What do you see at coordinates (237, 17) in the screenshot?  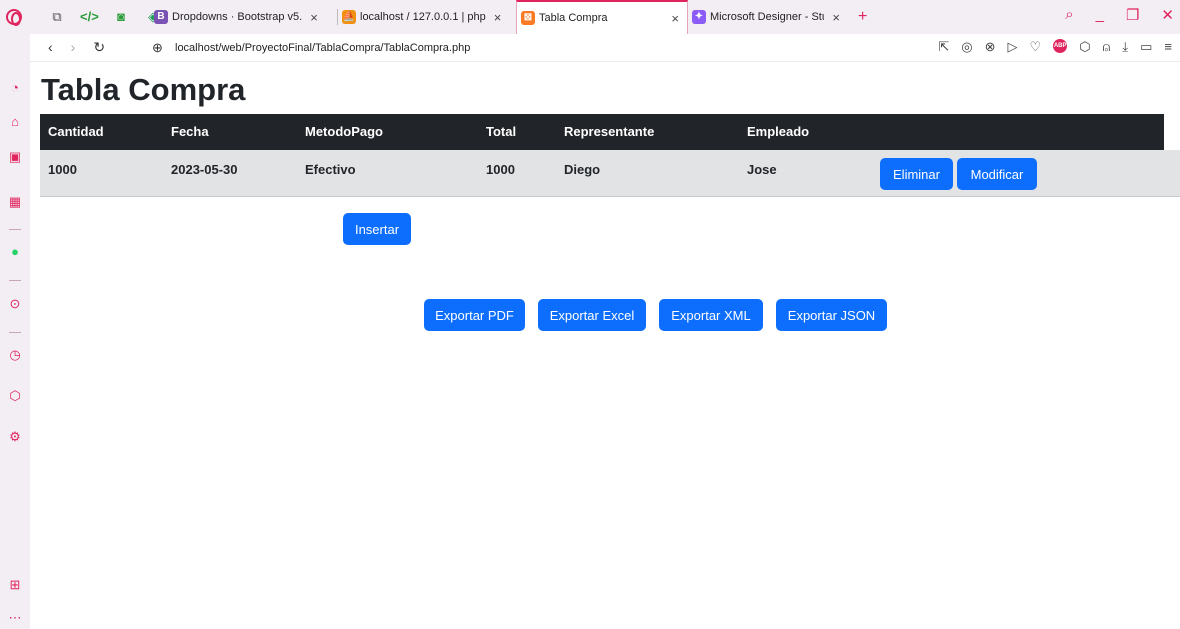 I see `tab-title: Dropdowns · Bootstrap v5.` at bounding box center [237, 17].